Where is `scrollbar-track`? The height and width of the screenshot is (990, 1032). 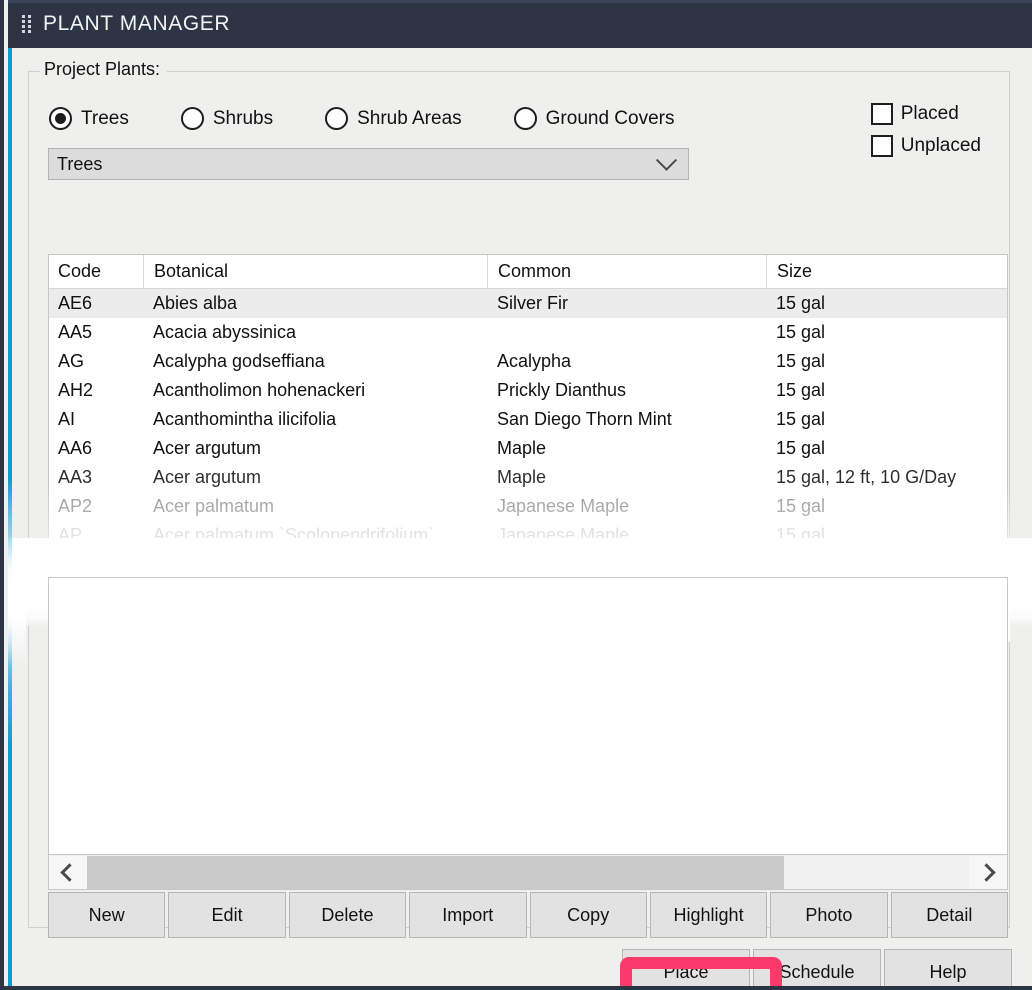 scrollbar-track is located at coordinates (528, 872).